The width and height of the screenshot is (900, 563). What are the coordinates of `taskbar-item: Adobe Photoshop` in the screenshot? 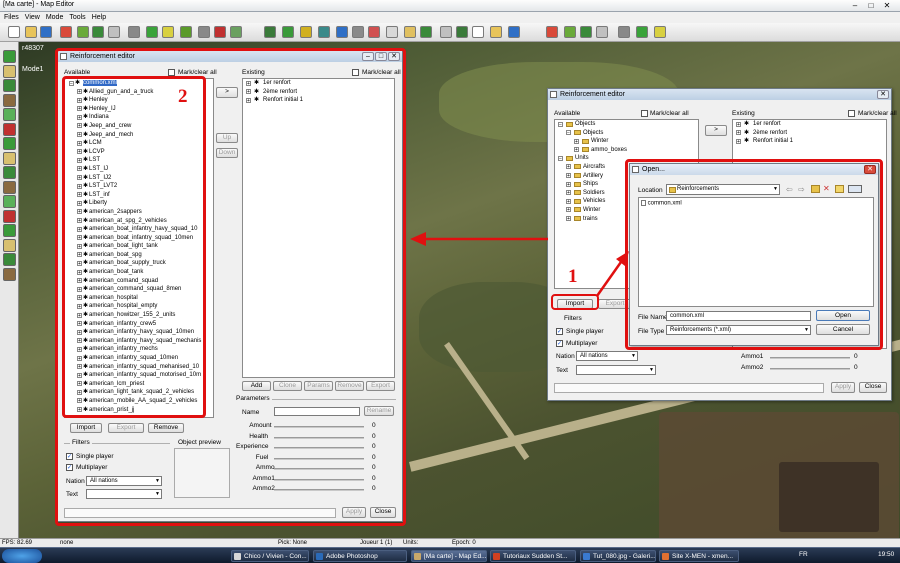 It's located at (360, 556).